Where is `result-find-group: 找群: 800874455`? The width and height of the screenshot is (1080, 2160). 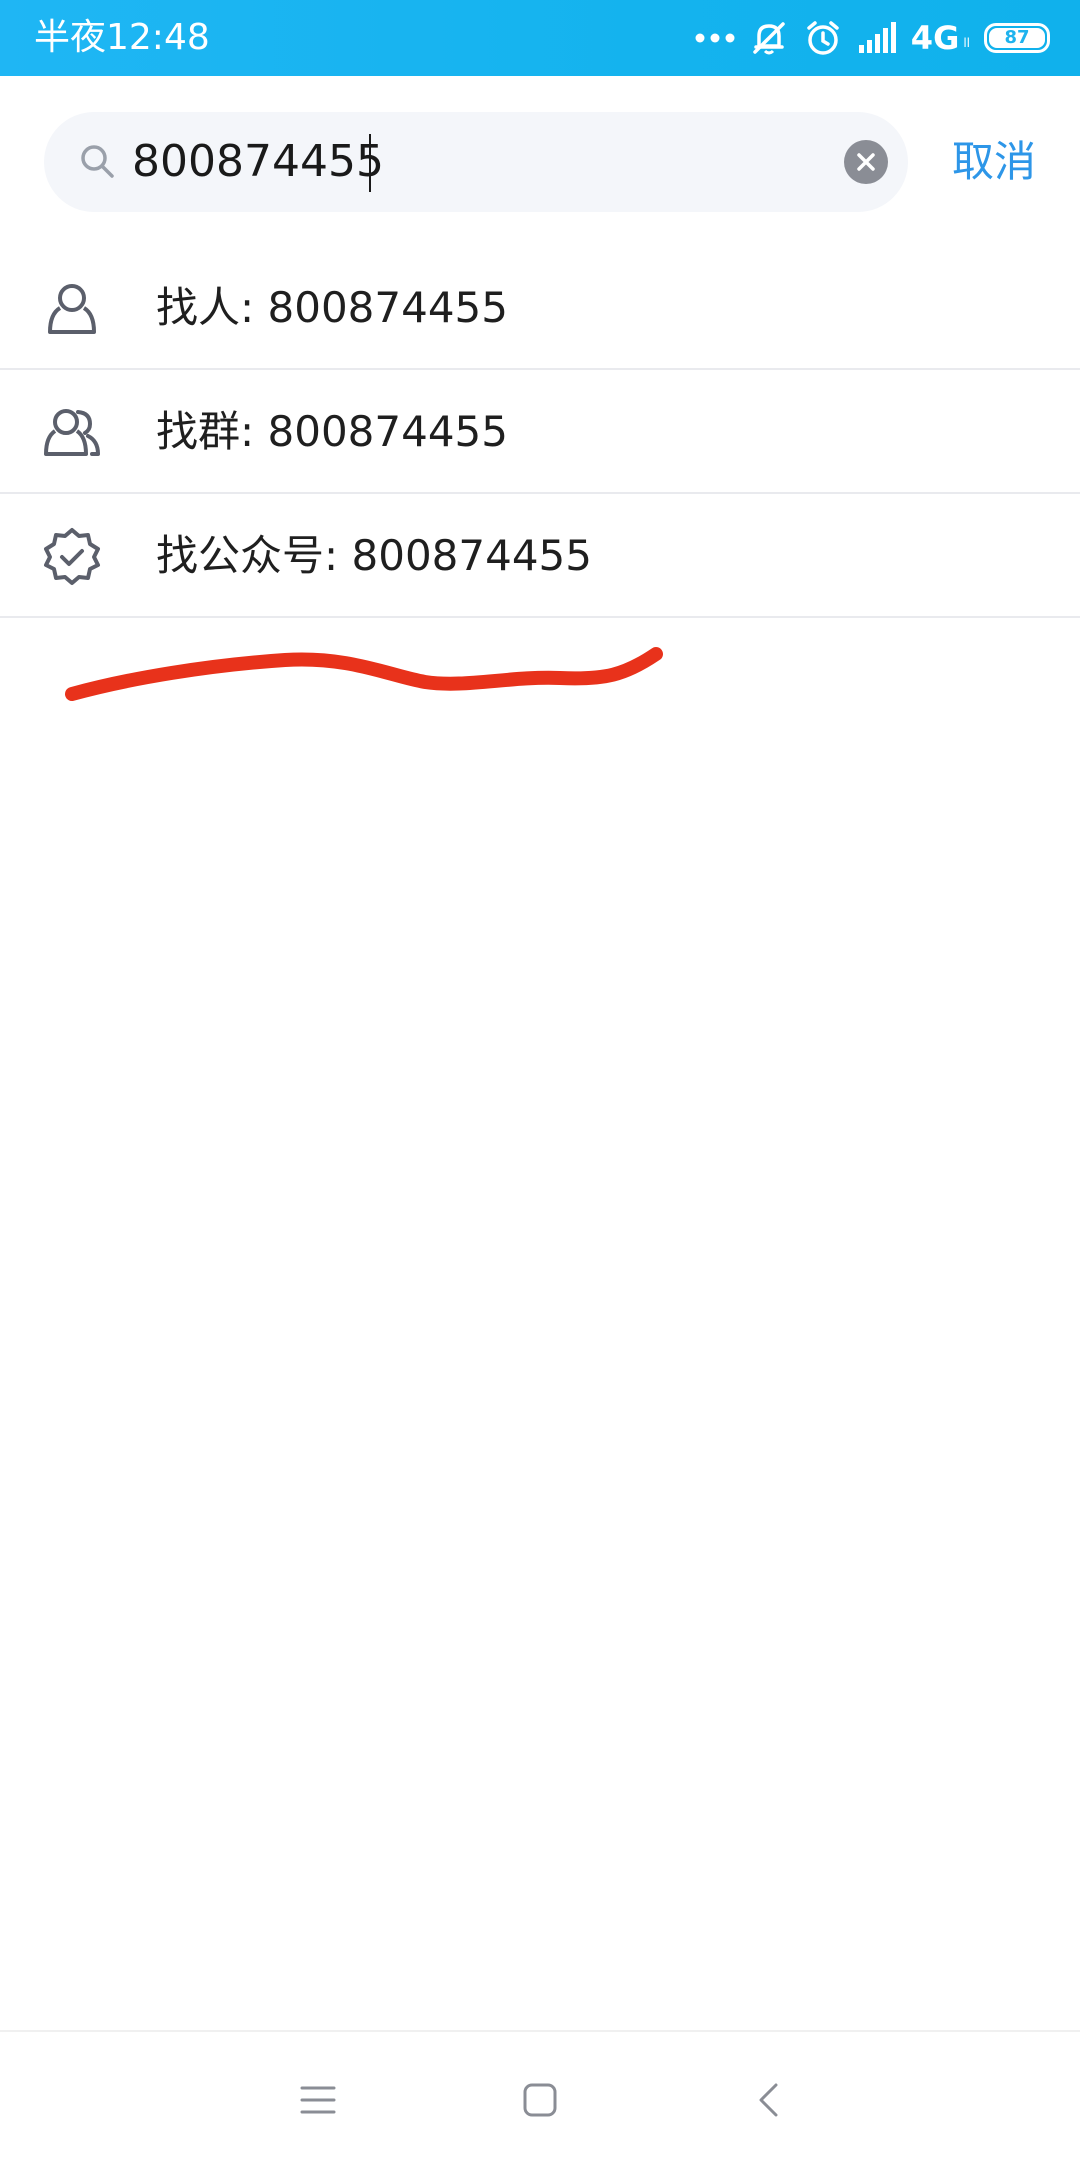
result-find-group: 找群: 800874455 is located at coordinates (540, 432).